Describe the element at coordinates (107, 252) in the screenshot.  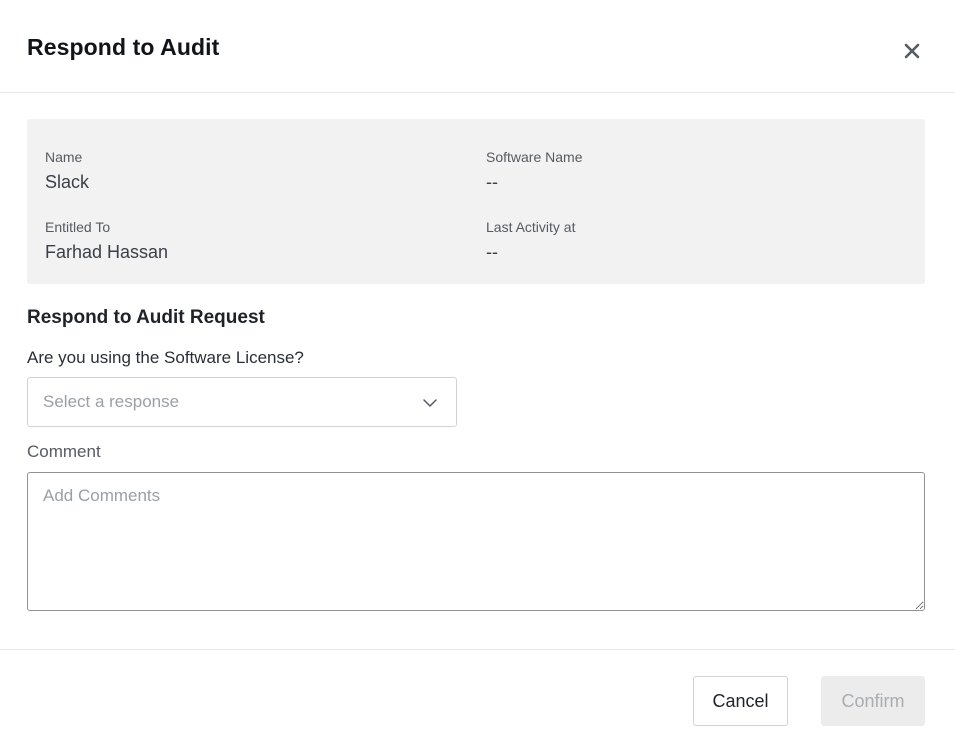
I see `entitled-to-value: Farhad Hassan` at that location.